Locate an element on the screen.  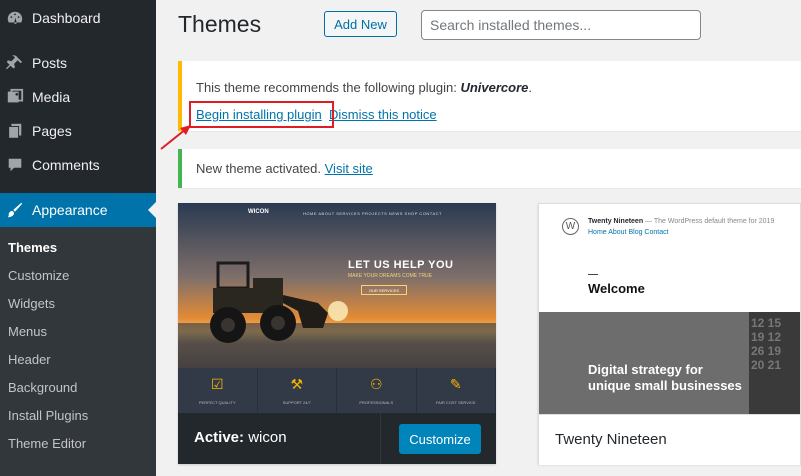
dashboard-icon is located at coordinates (15, 18).